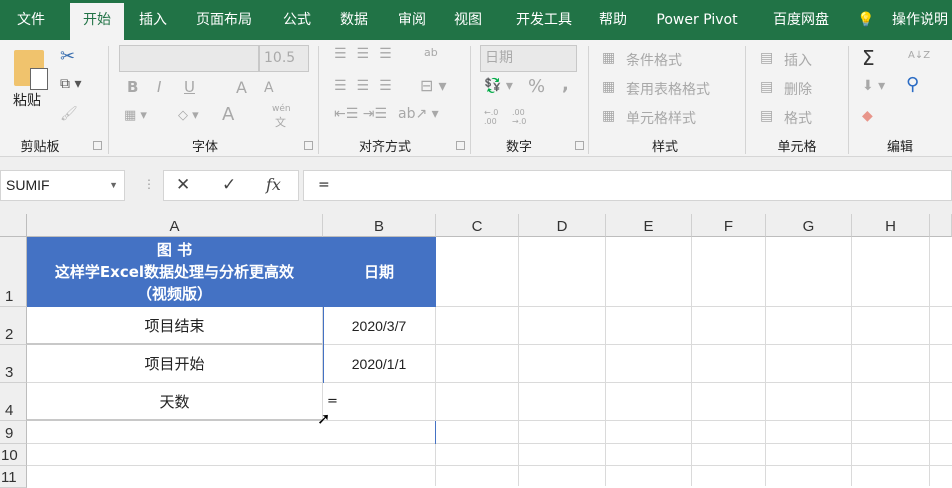 The width and height of the screenshot is (952, 488). Describe the element at coordinates (891, 225) in the screenshot. I see `column-header-h: H` at that location.